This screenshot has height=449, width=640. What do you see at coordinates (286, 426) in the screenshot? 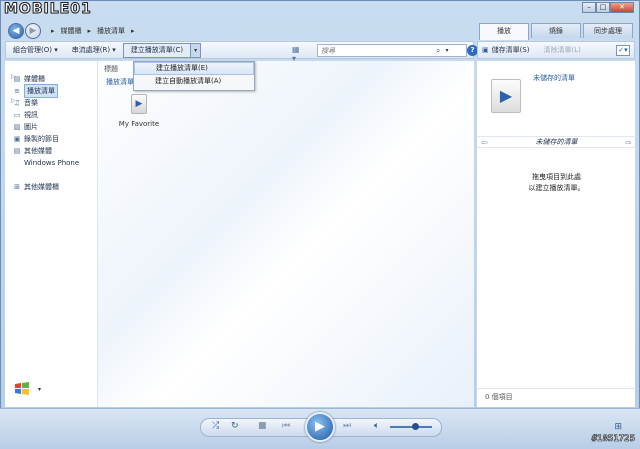
I see `previous-icon: ⏮` at bounding box center [286, 426].